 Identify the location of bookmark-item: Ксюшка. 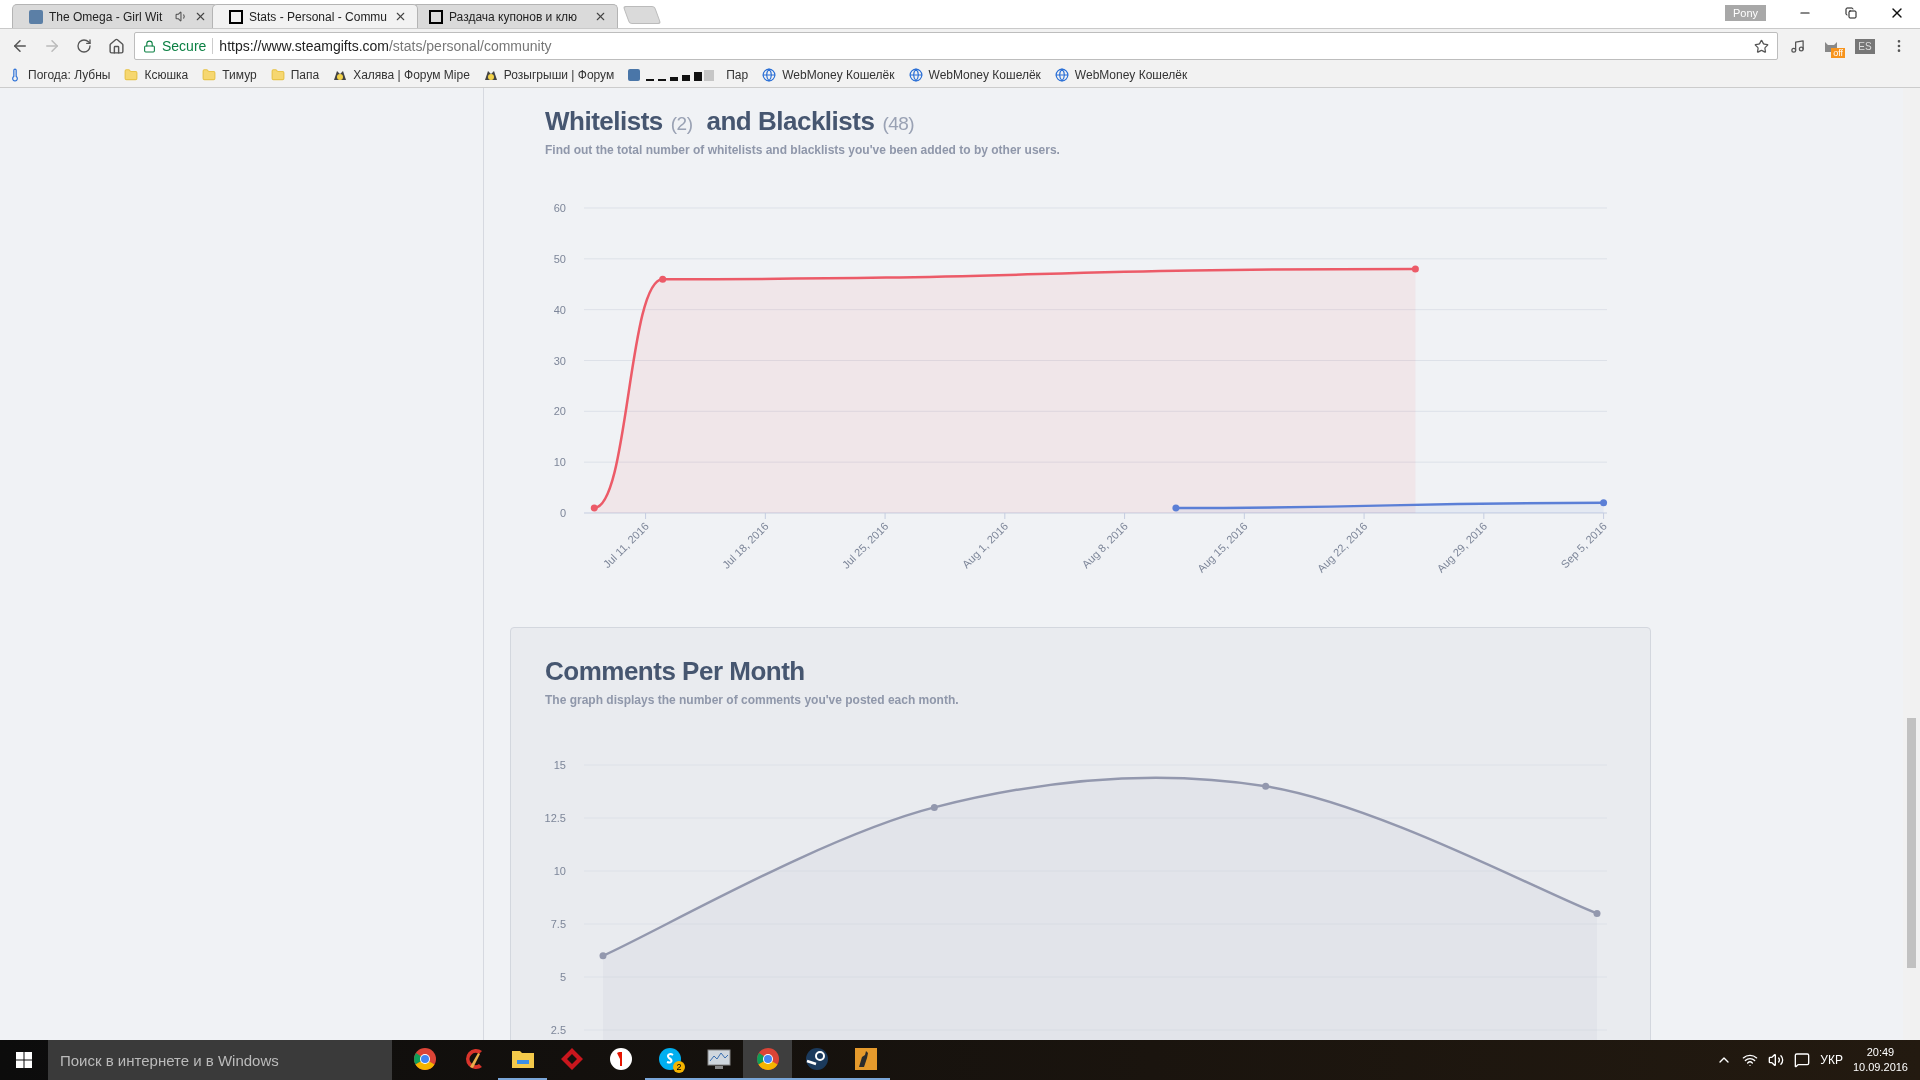
(156, 75).